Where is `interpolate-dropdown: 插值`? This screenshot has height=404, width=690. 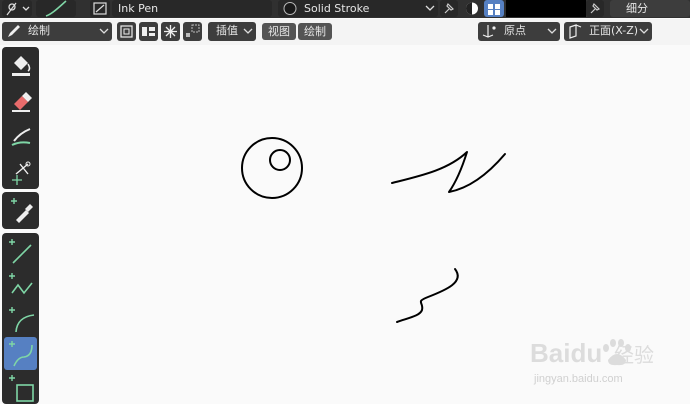
interpolate-dropdown: 插值 is located at coordinates (232, 31).